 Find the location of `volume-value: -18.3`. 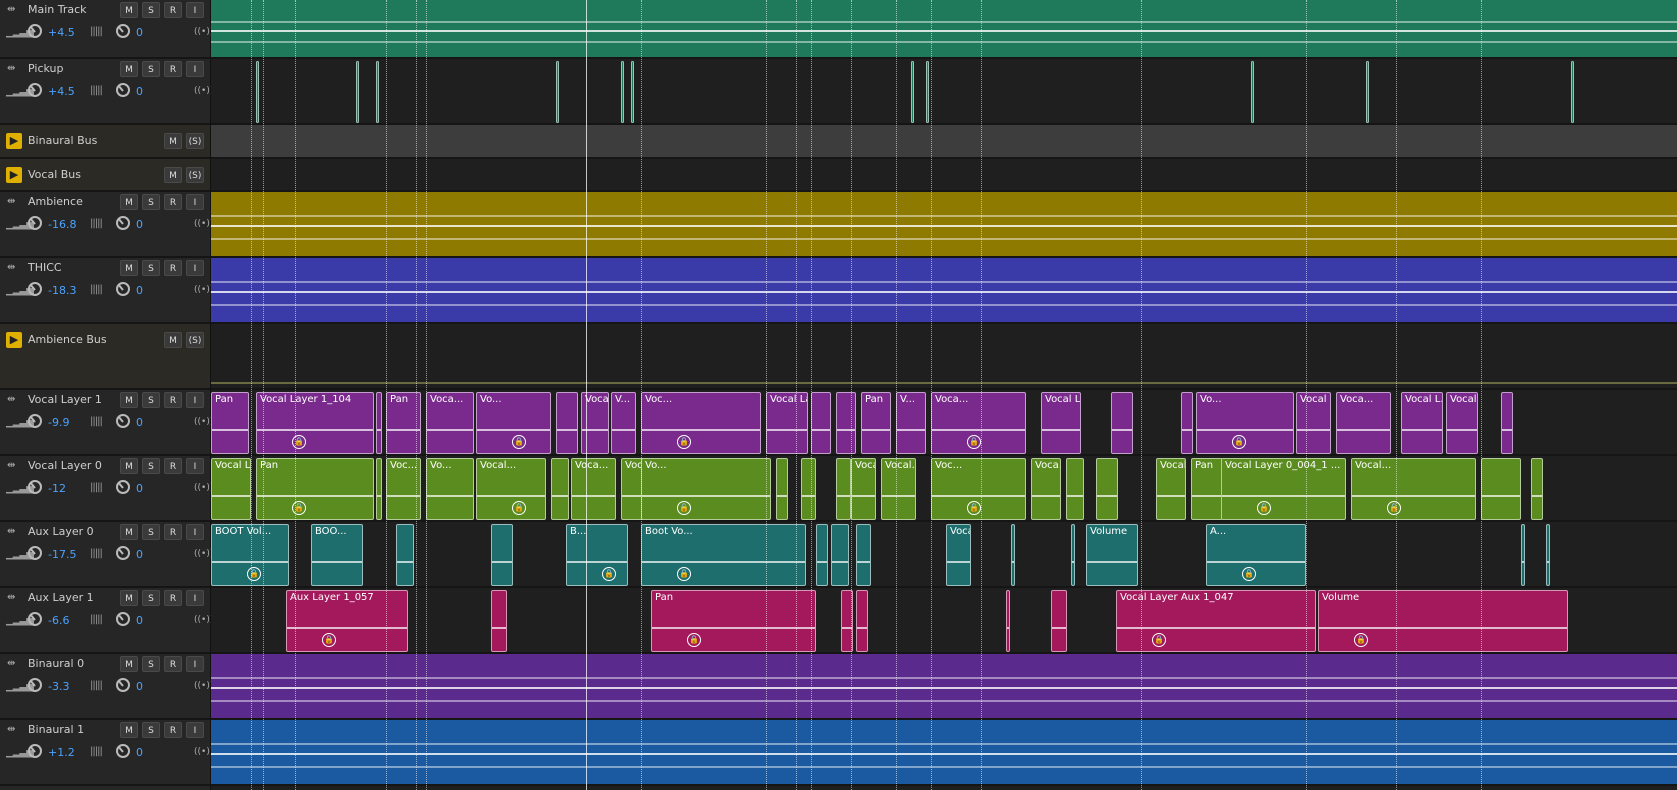

volume-value: -18.3 is located at coordinates (62, 290).